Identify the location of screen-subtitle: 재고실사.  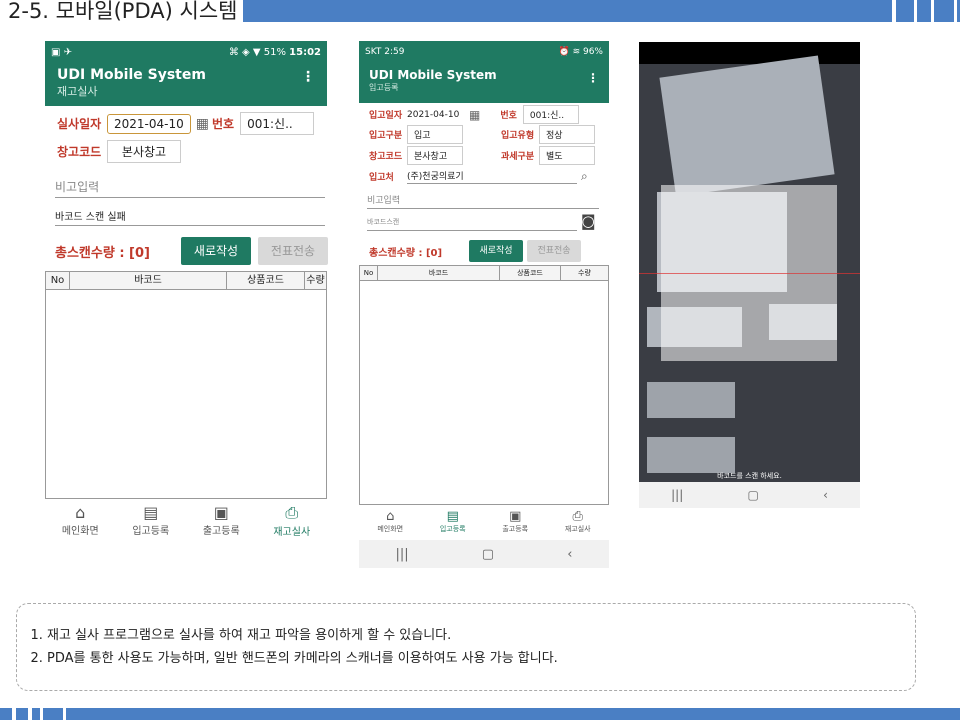
(77, 91).